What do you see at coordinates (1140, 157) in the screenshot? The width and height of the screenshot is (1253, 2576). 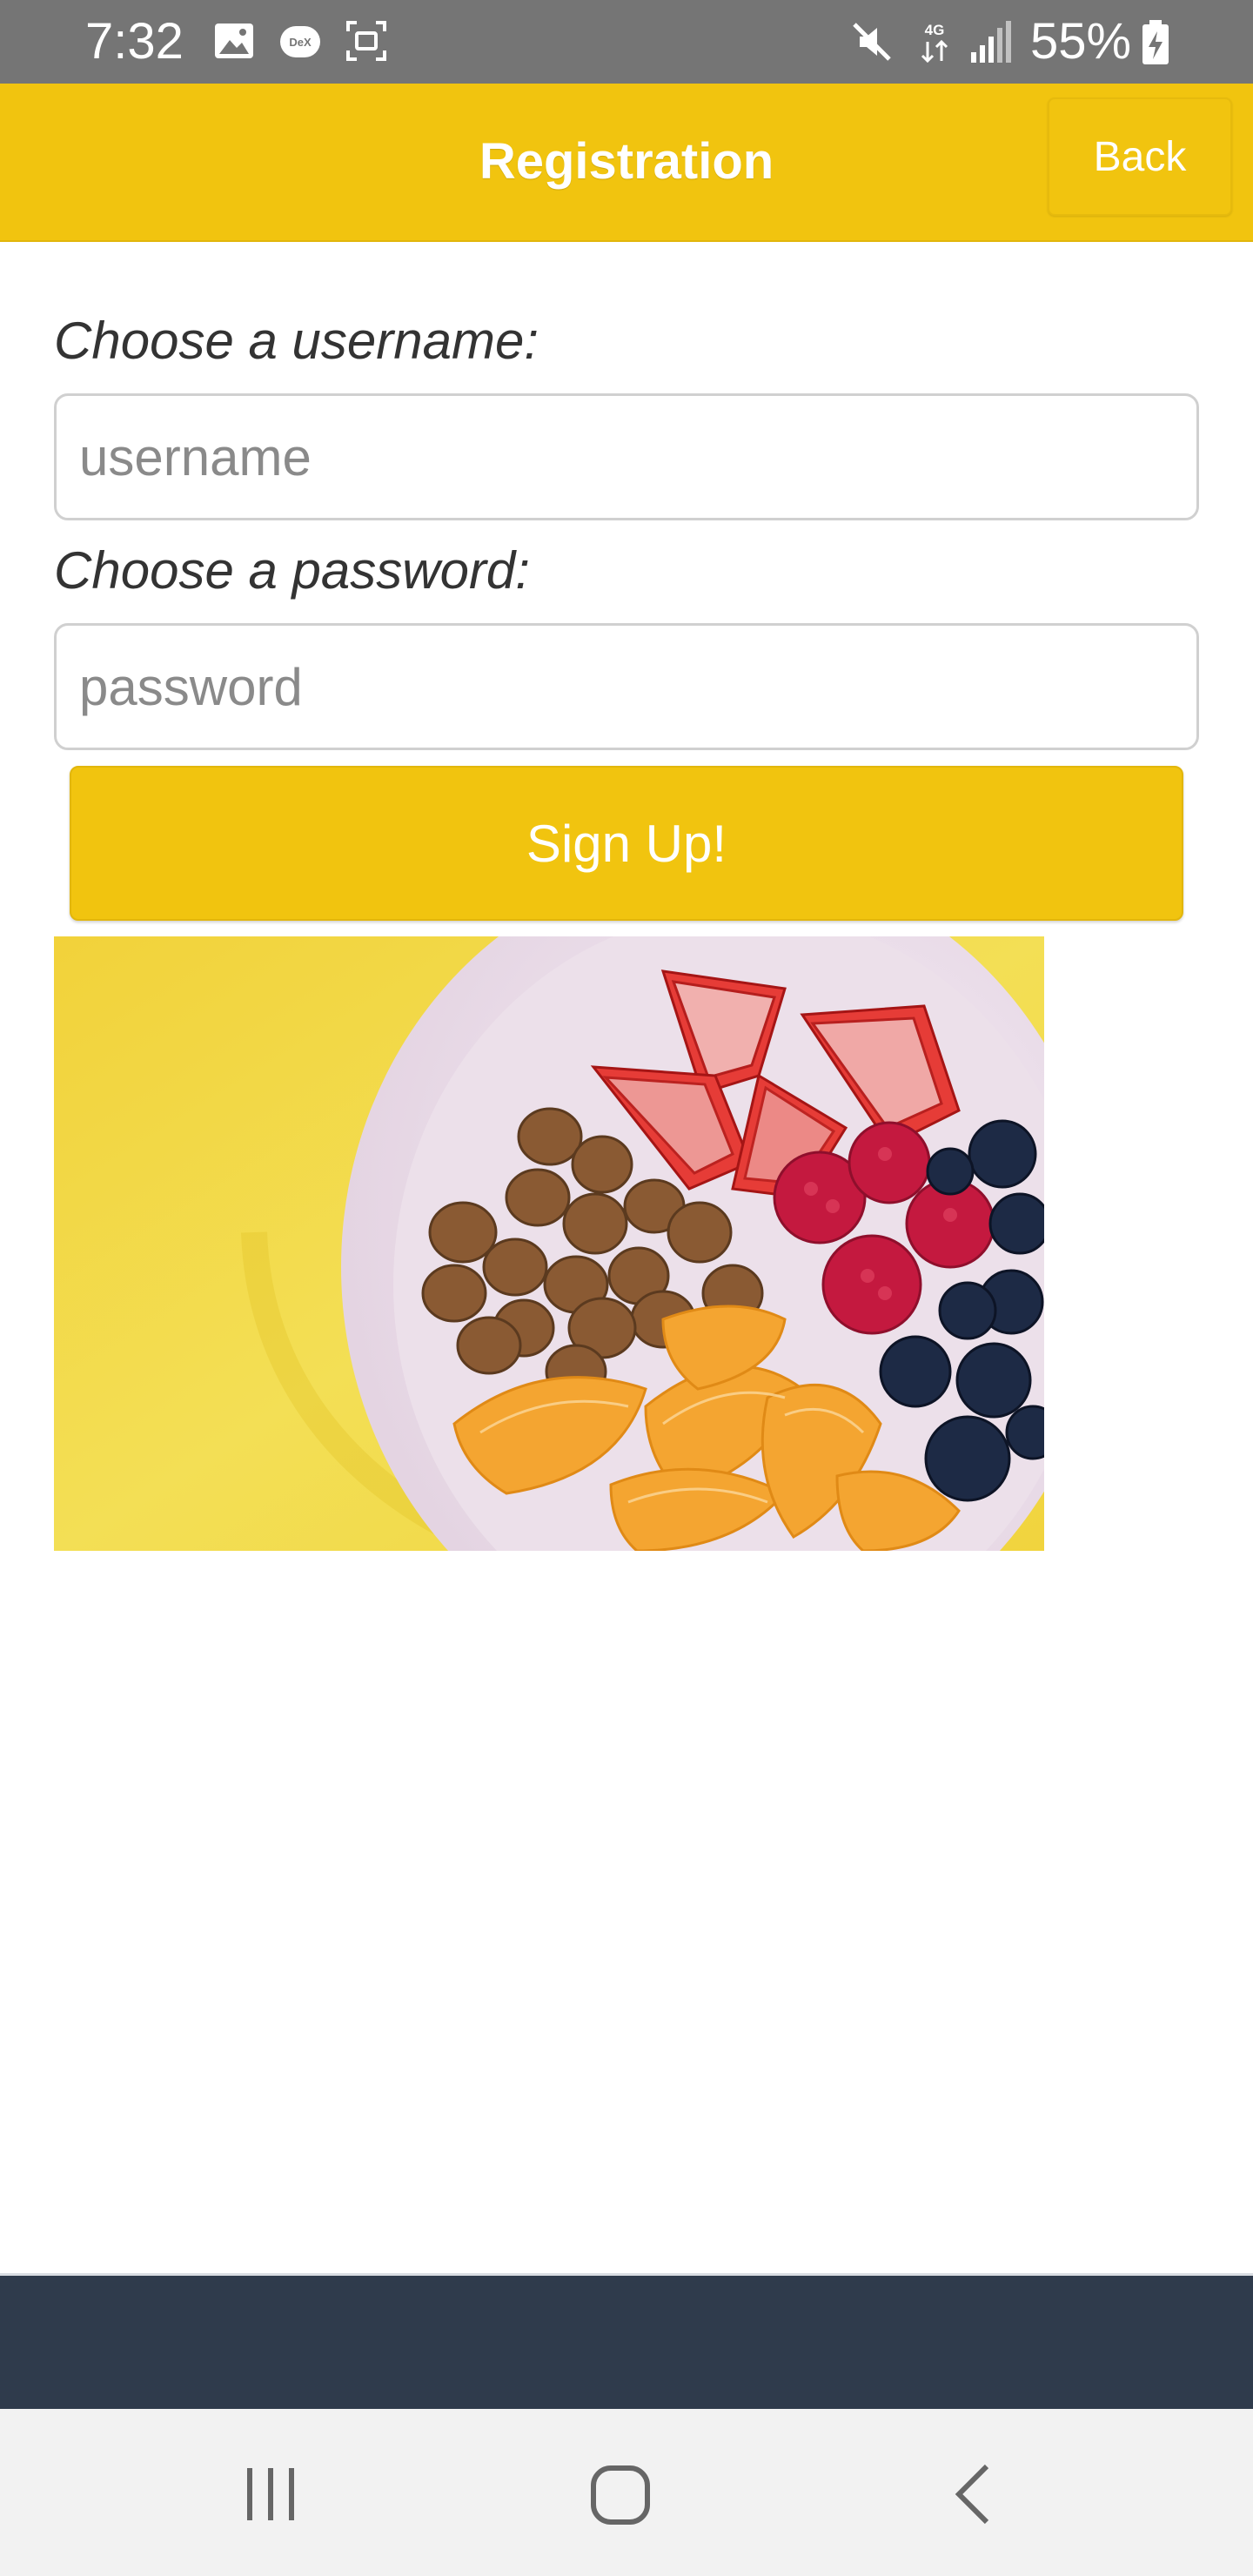 I see `back-button: Back` at bounding box center [1140, 157].